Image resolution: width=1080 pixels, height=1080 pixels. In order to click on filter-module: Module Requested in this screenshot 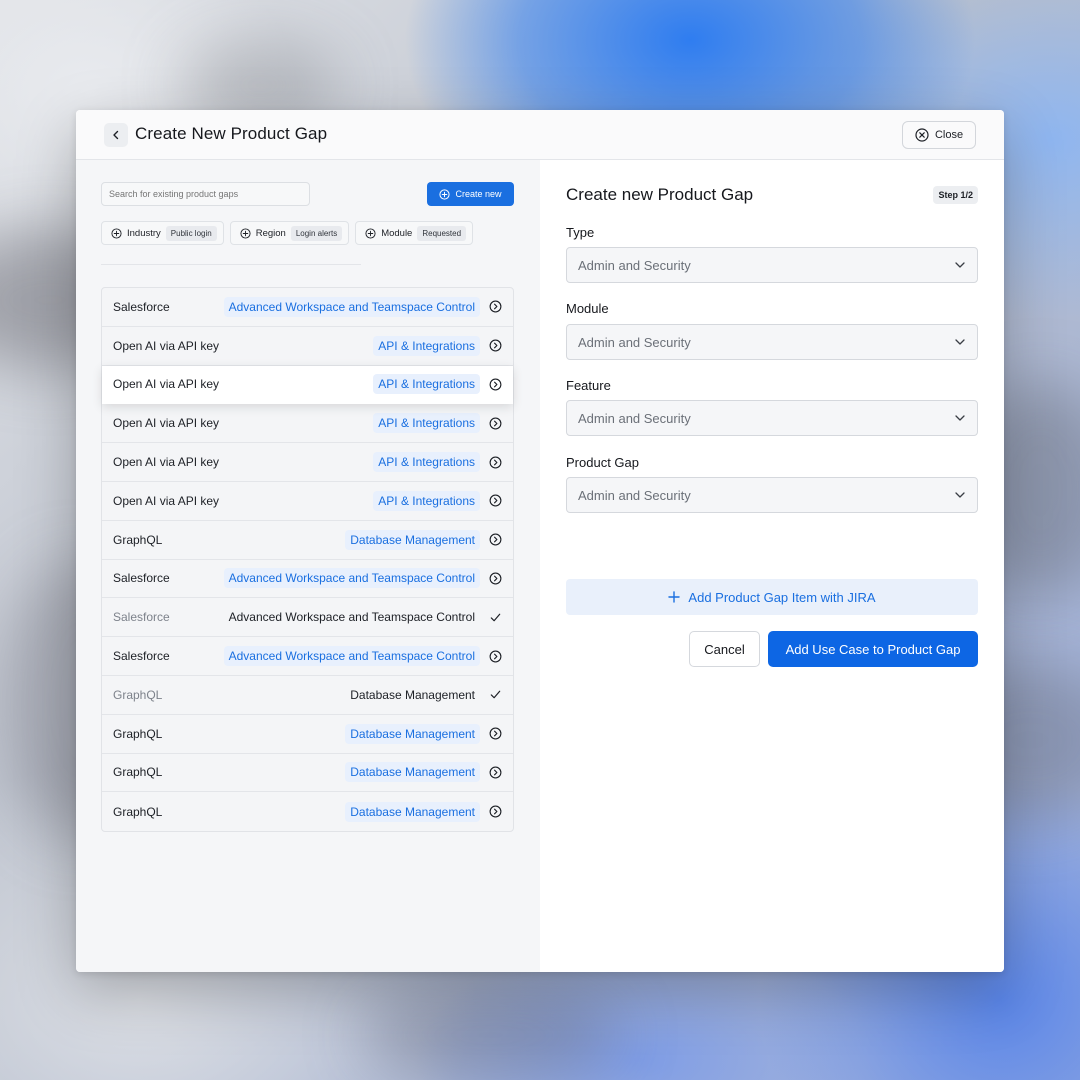, I will do `click(414, 233)`.